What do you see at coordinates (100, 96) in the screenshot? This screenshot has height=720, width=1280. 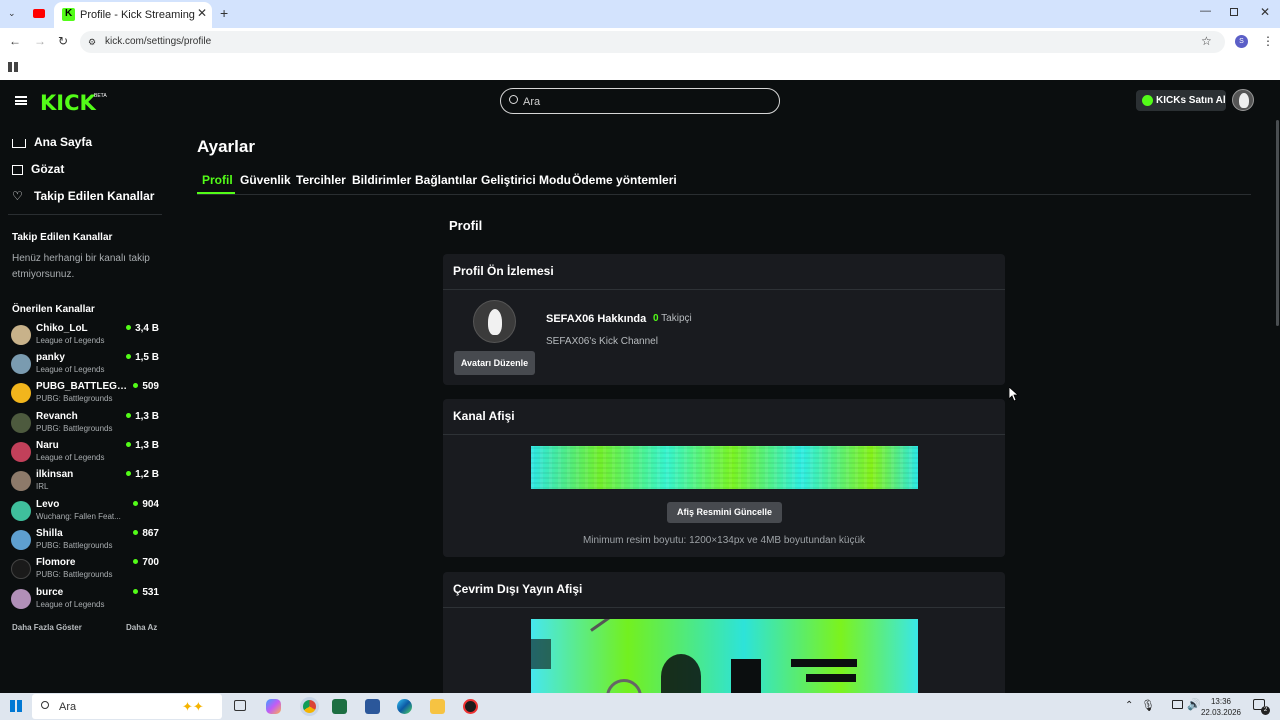 I see `beta-badge: BETA` at bounding box center [100, 96].